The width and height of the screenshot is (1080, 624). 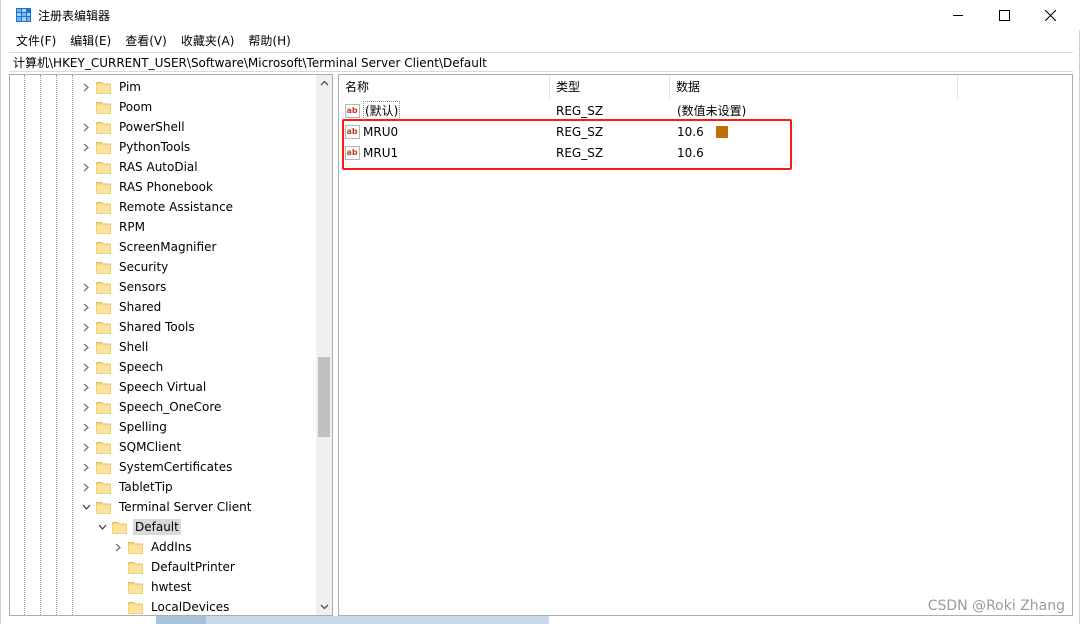 I want to click on tree-item: Spelling, so click(x=124, y=427).